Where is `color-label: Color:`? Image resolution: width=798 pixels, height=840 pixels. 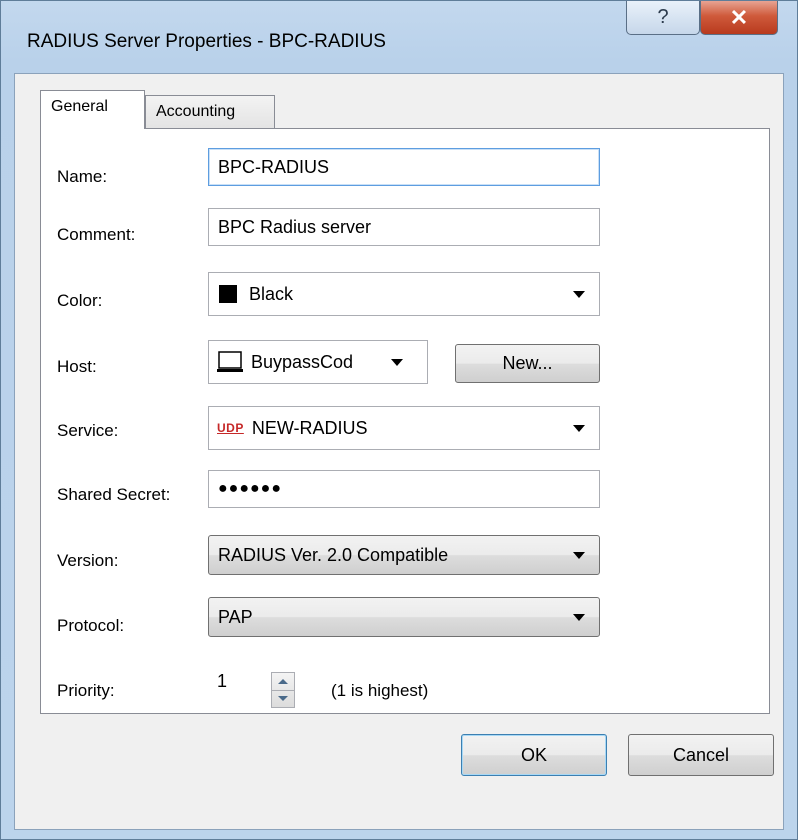 color-label: Color: is located at coordinates (80, 300).